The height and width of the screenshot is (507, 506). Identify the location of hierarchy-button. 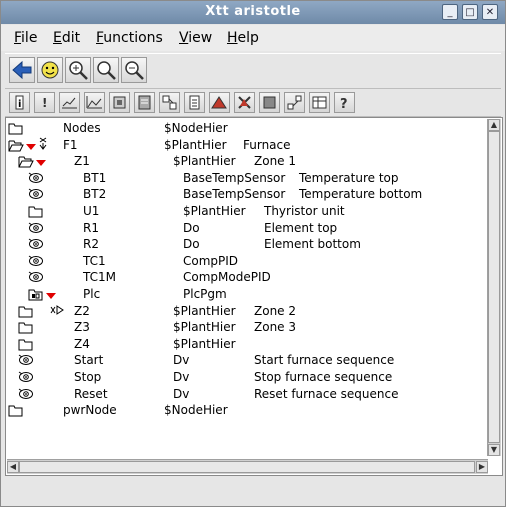
(294, 102).